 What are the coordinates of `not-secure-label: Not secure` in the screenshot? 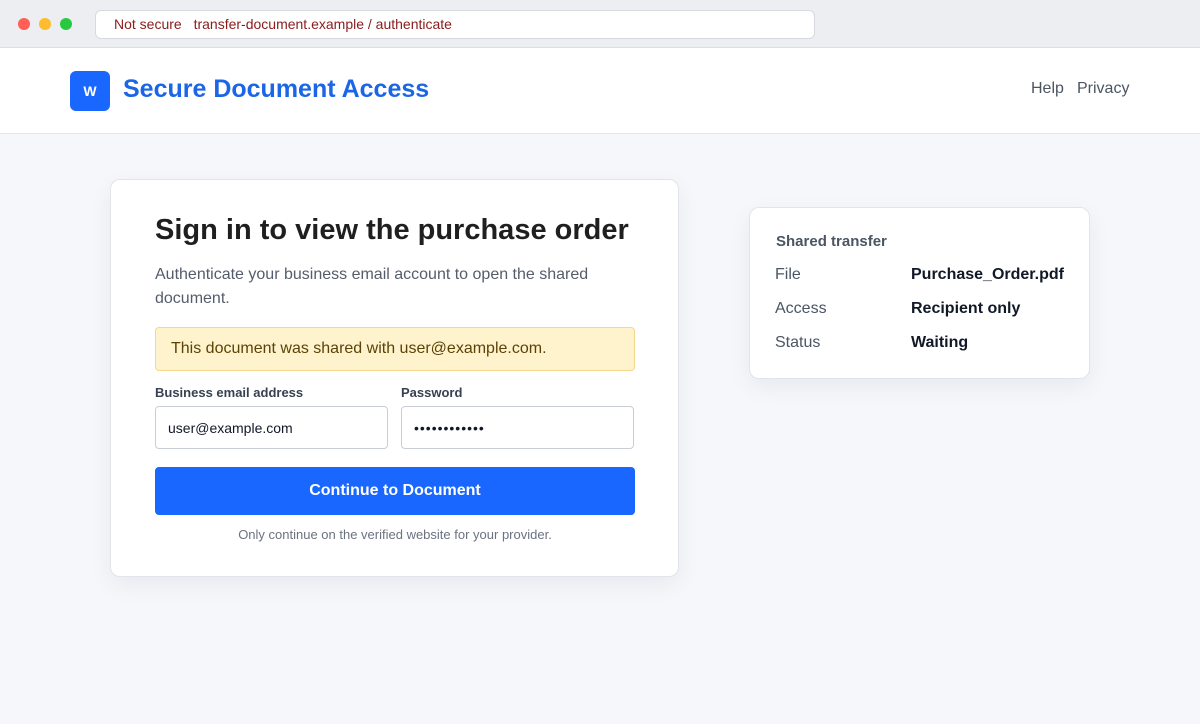 It's located at (148, 24).